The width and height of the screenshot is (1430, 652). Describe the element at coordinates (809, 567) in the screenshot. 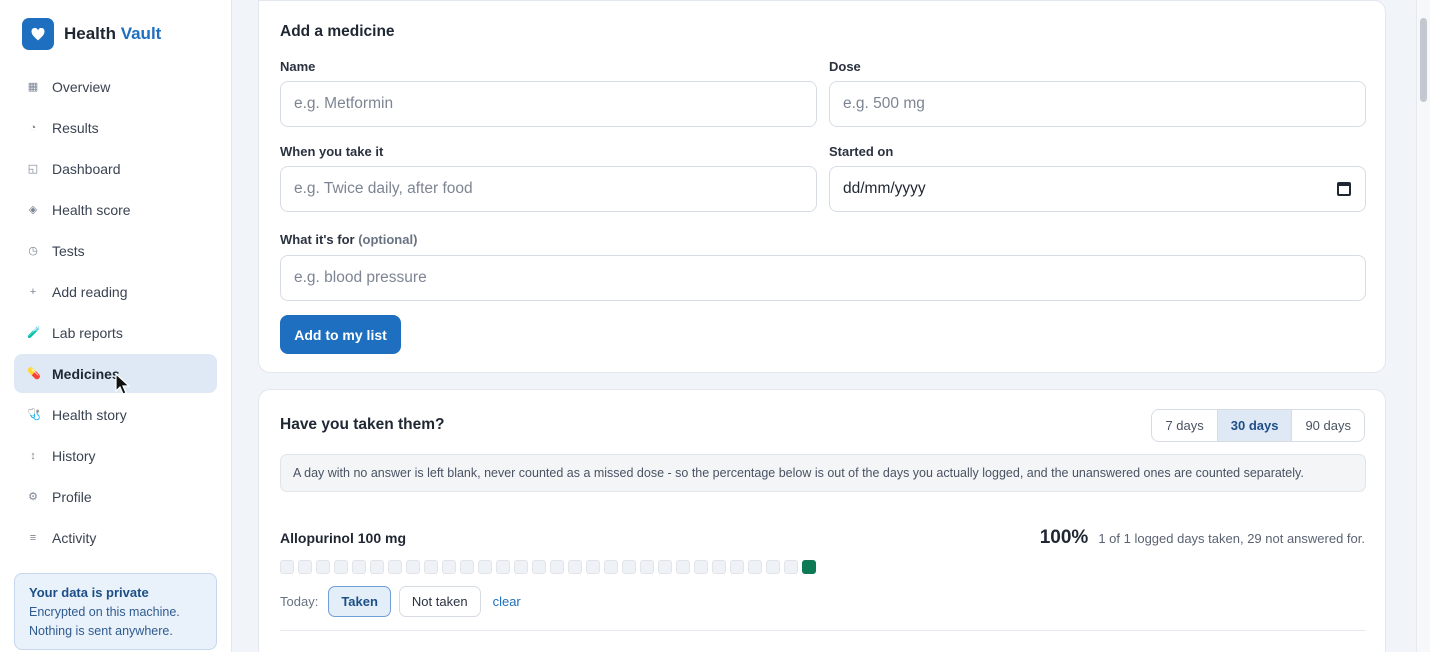

I see `day-cell-taken` at that location.